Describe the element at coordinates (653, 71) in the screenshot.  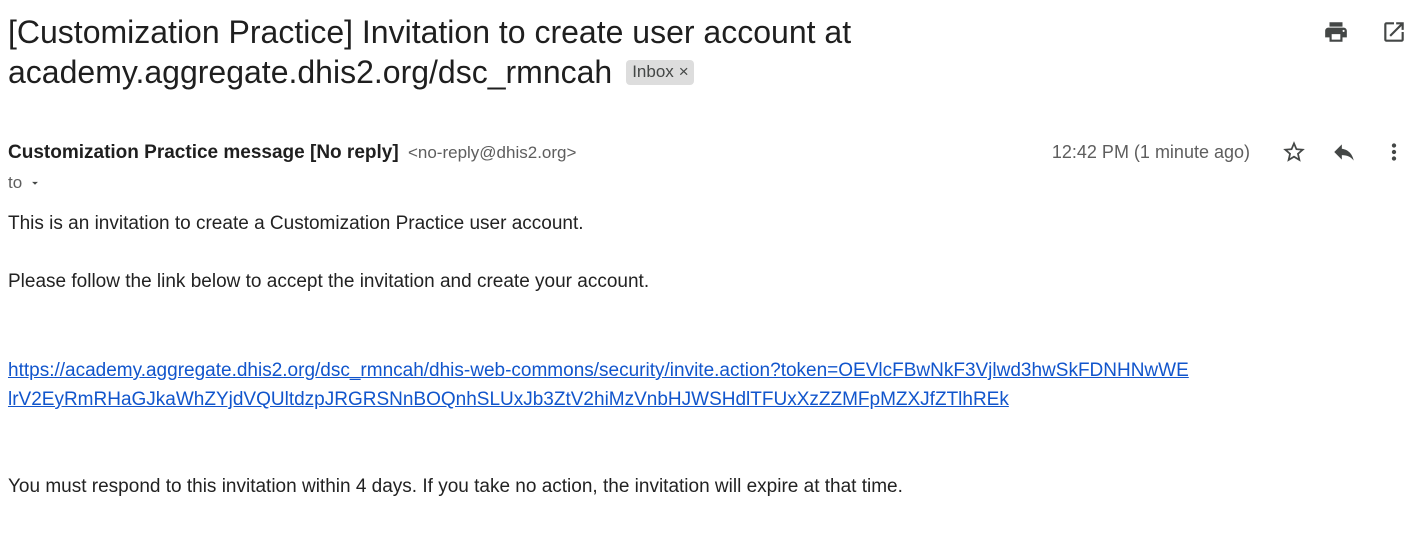
I see `inbox-label-text: Inbox` at that location.